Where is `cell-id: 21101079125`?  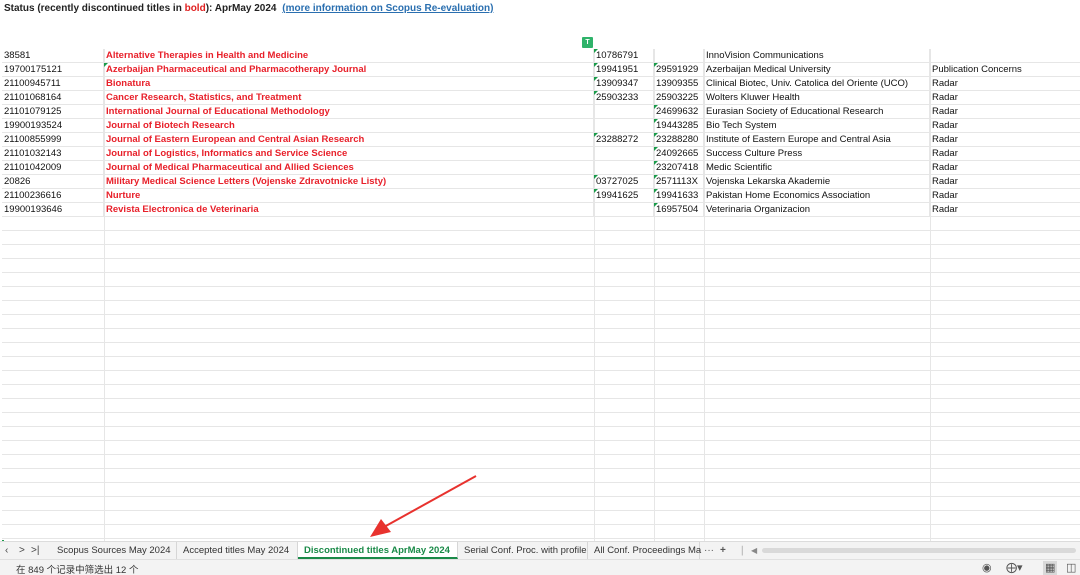
cell-id: 21101079125 is located at coordinates (53, 112).